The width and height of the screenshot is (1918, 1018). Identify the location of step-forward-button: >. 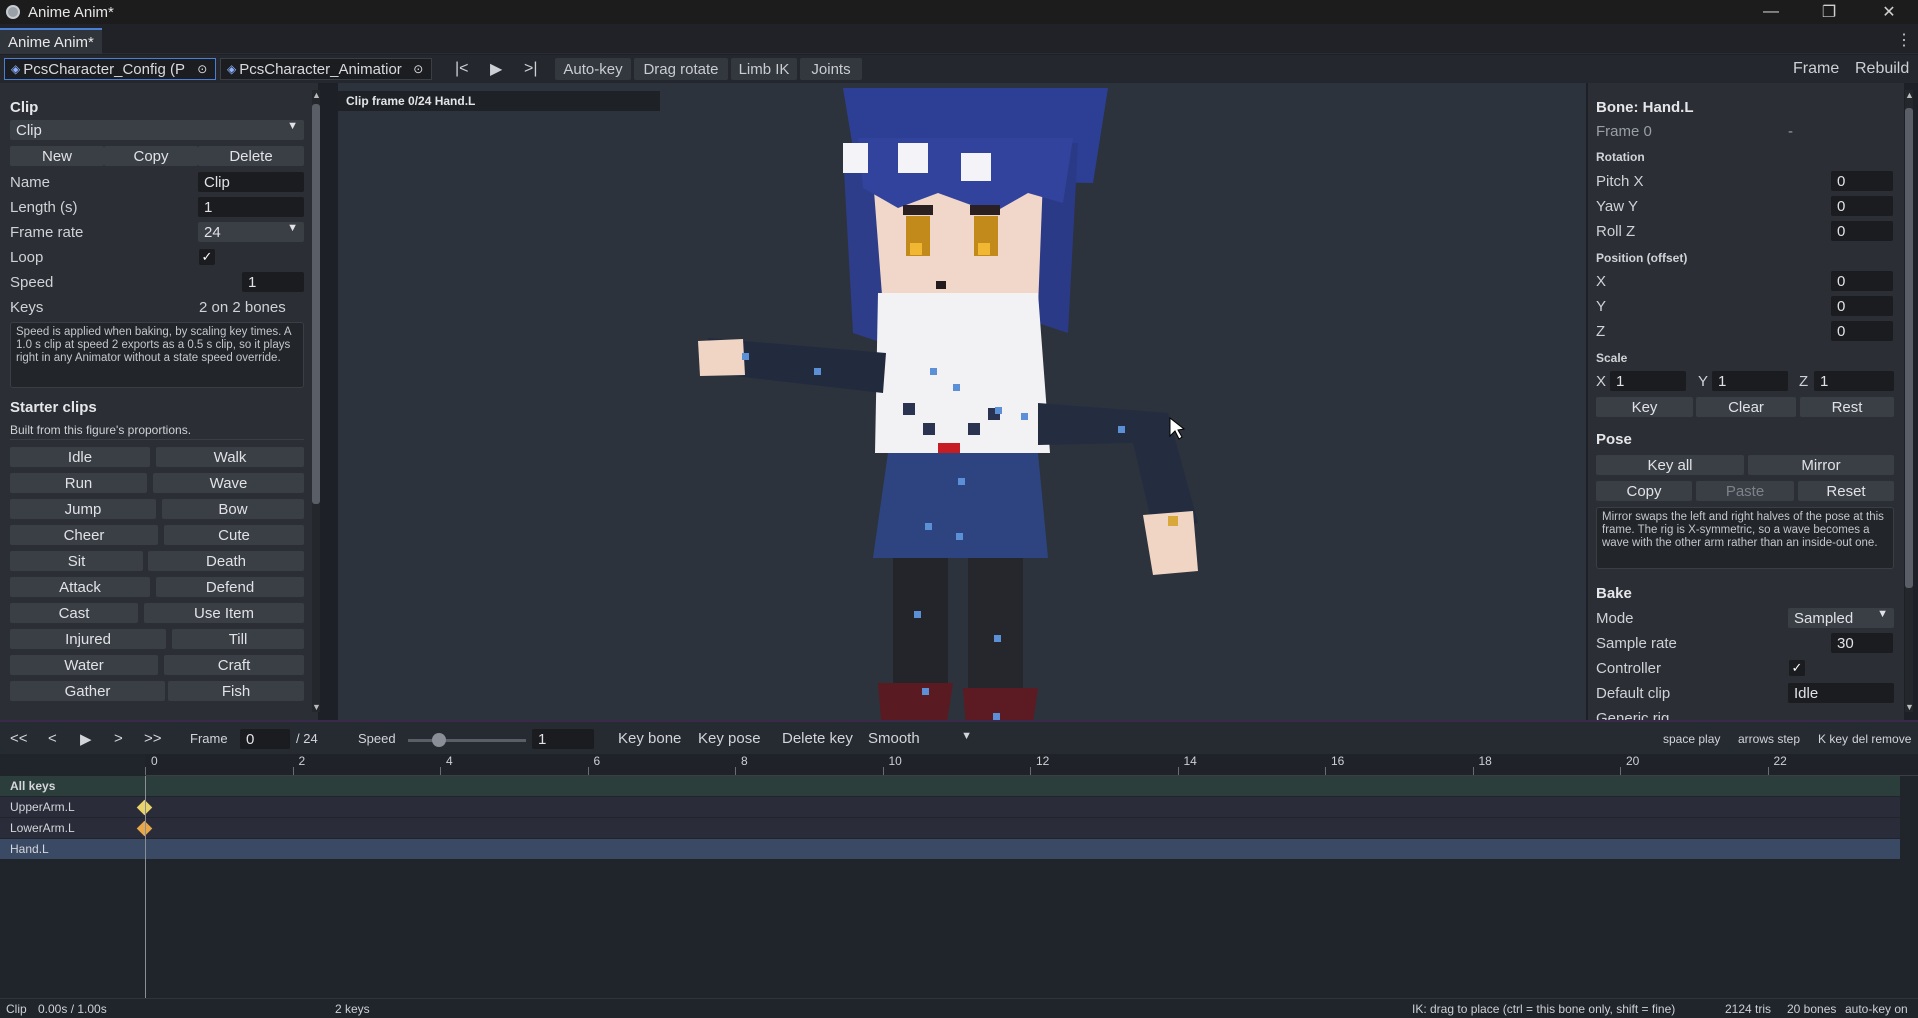
(118, 738).